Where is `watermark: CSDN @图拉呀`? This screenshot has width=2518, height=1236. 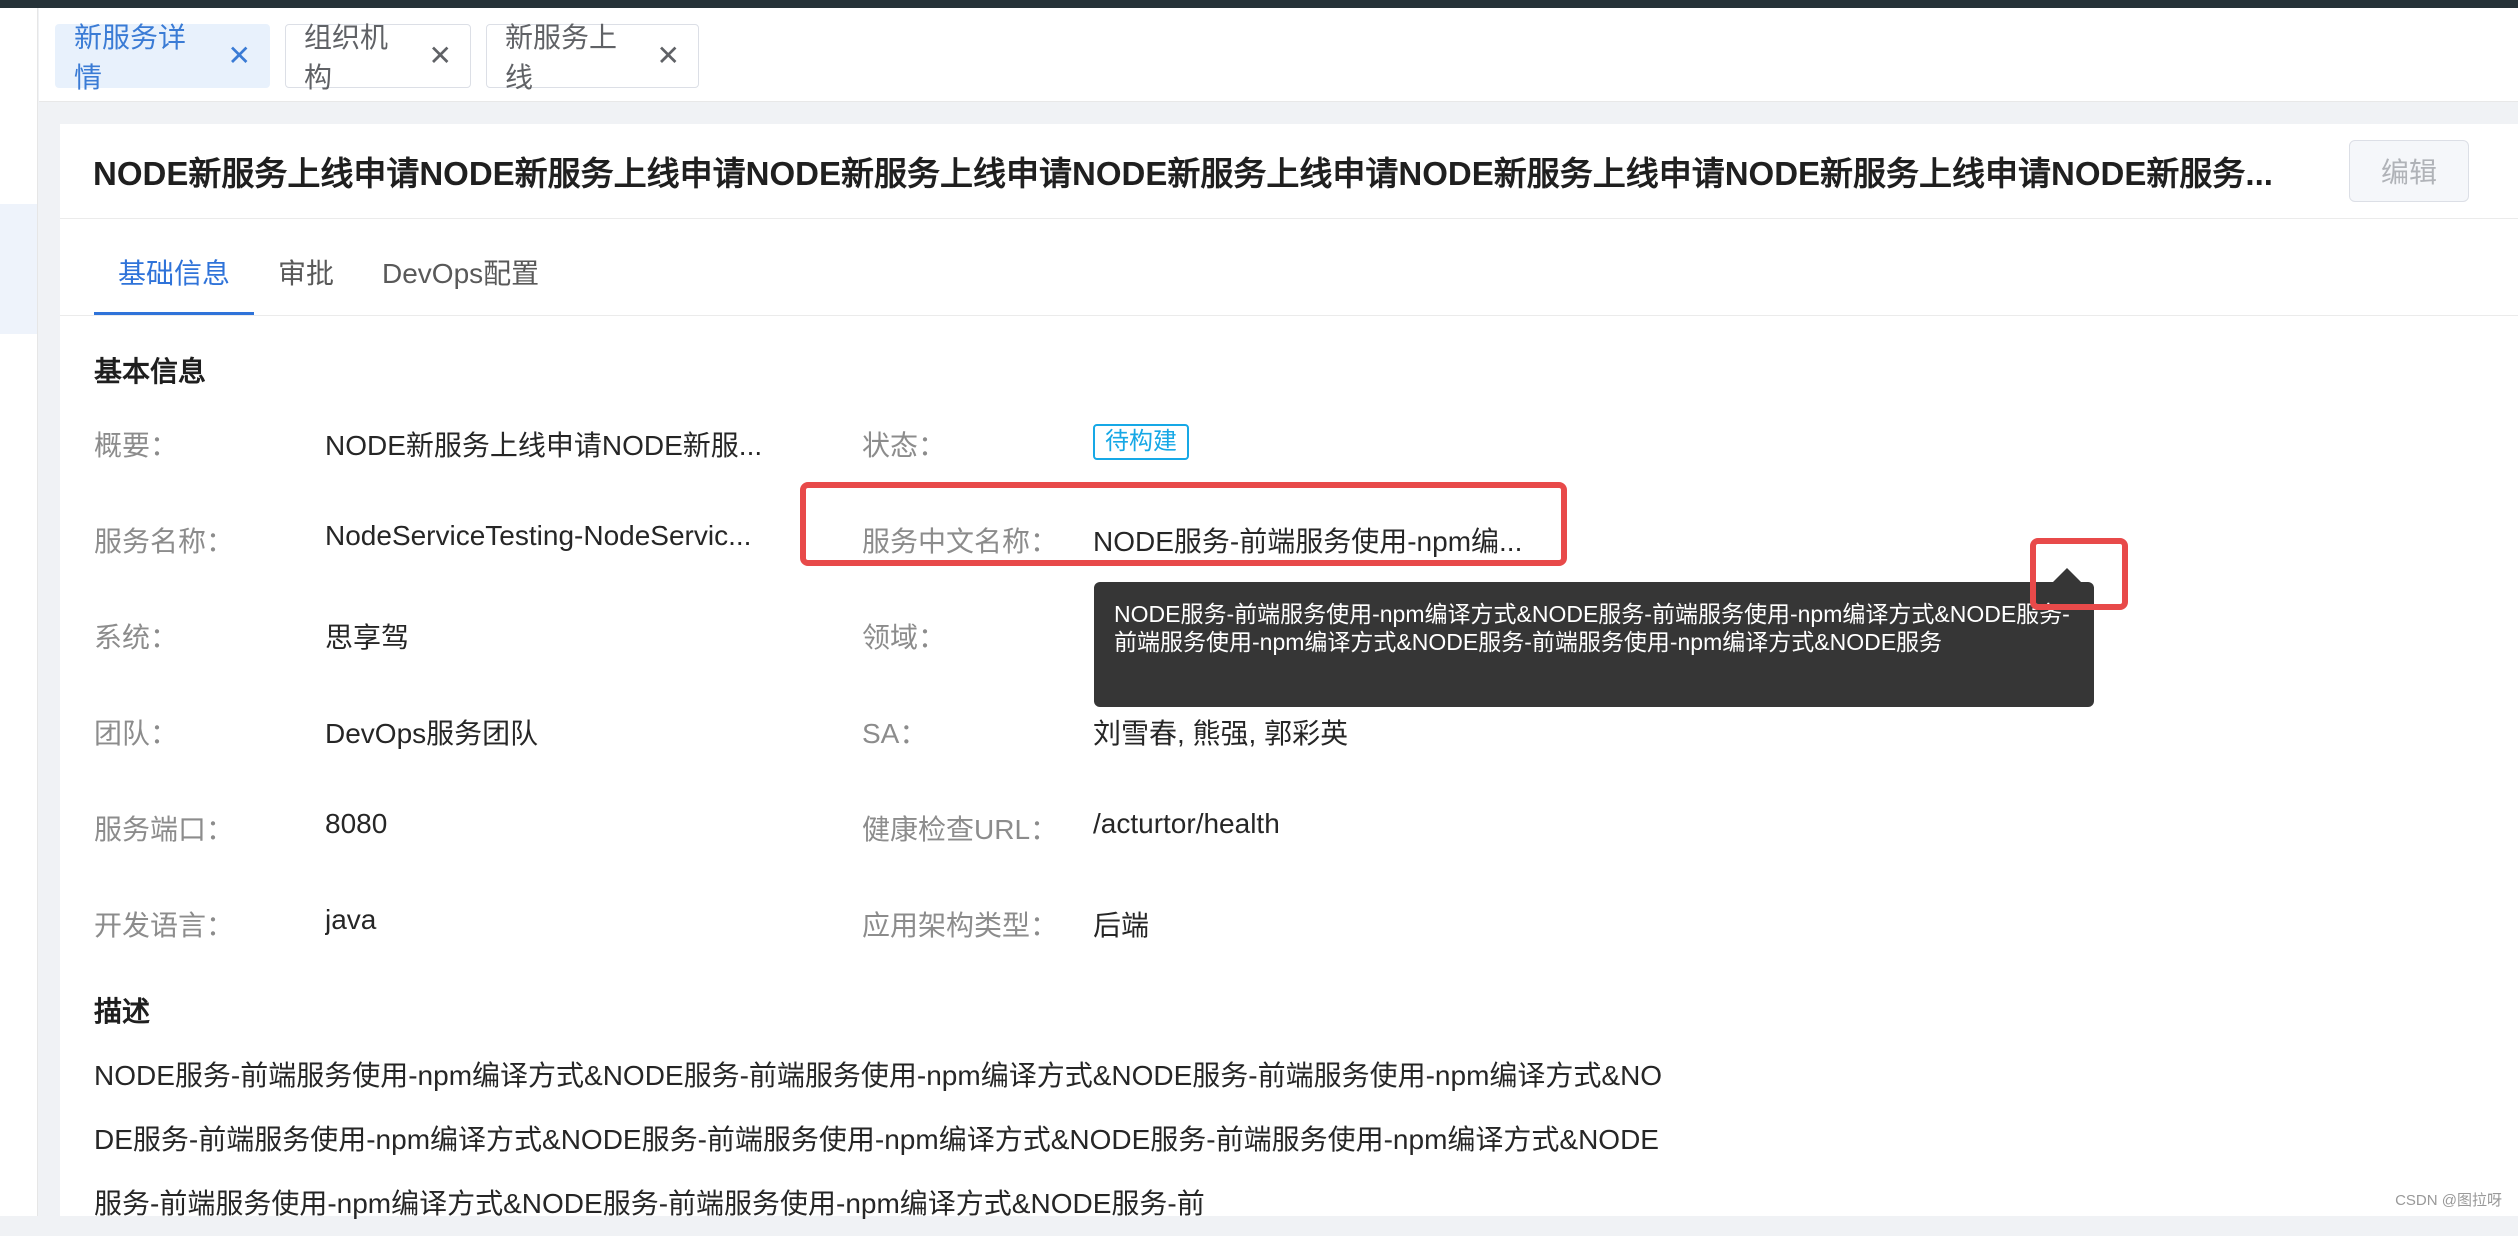 watermark: CSDN @图拉呀 is located at coordinates (2448, 1200).